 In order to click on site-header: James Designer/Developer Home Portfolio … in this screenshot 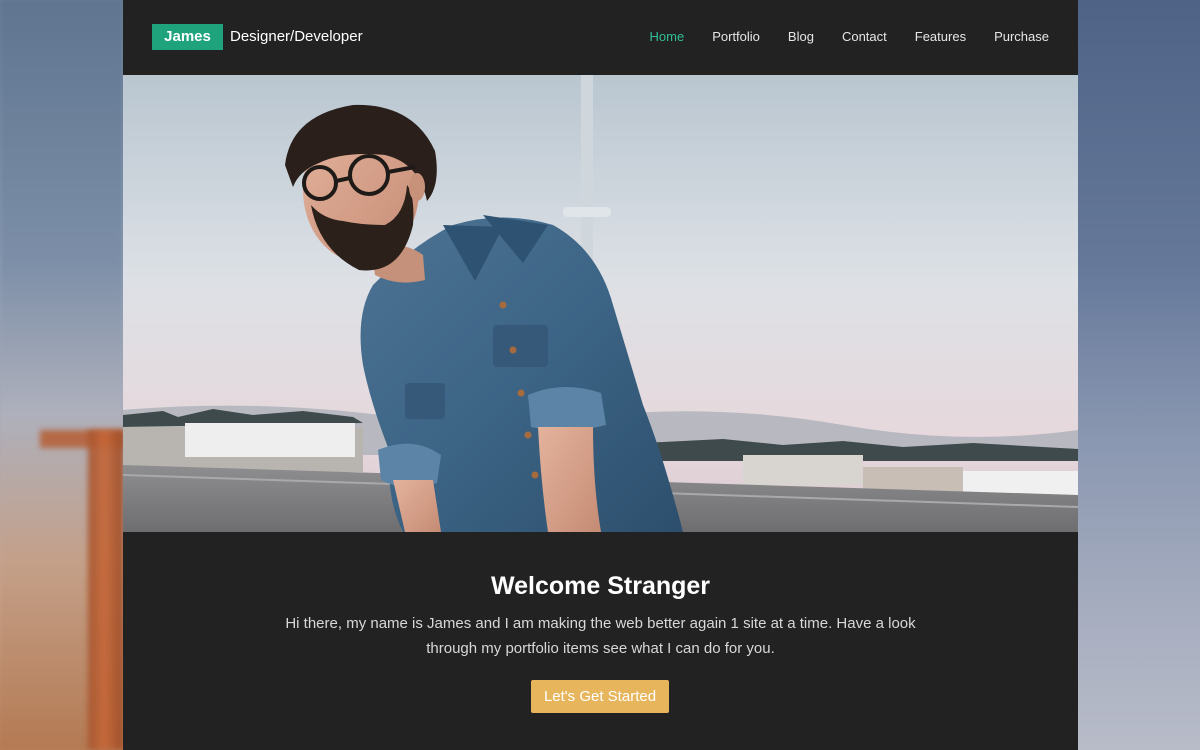, I will do `click(600, 37)`.